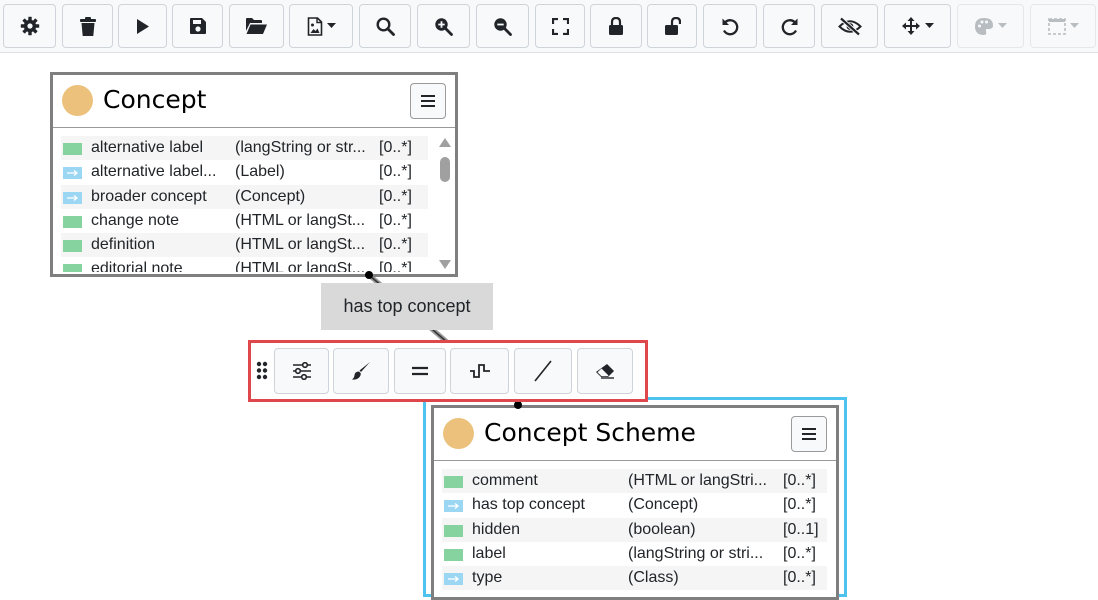  Describe the element at coordinates (634, 554) in the screenshot. I see `list-item: label (langString or stri... [0..*]` at that location.